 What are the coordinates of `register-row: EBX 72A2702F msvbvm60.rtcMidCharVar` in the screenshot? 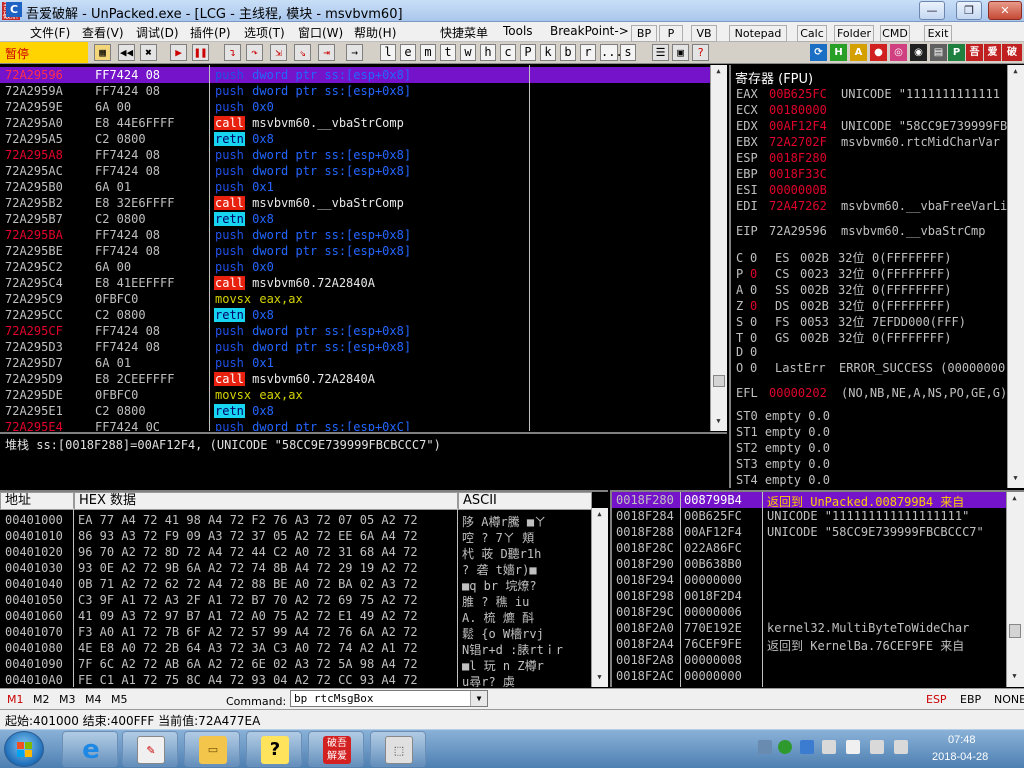 It's located at (868, 142).